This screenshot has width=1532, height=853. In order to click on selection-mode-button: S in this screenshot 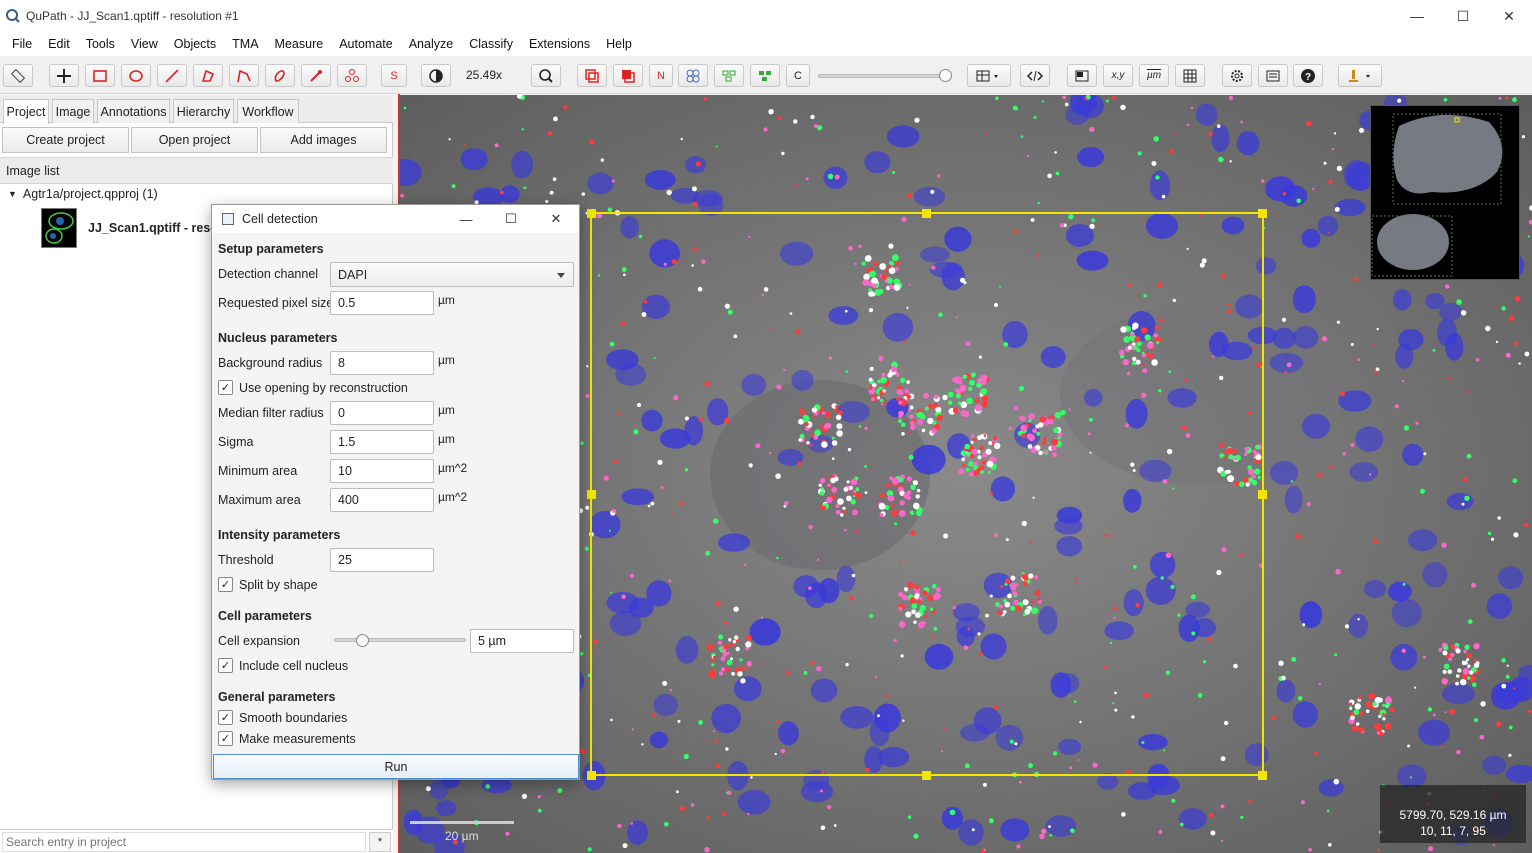, I will do `click(394, 75)`.